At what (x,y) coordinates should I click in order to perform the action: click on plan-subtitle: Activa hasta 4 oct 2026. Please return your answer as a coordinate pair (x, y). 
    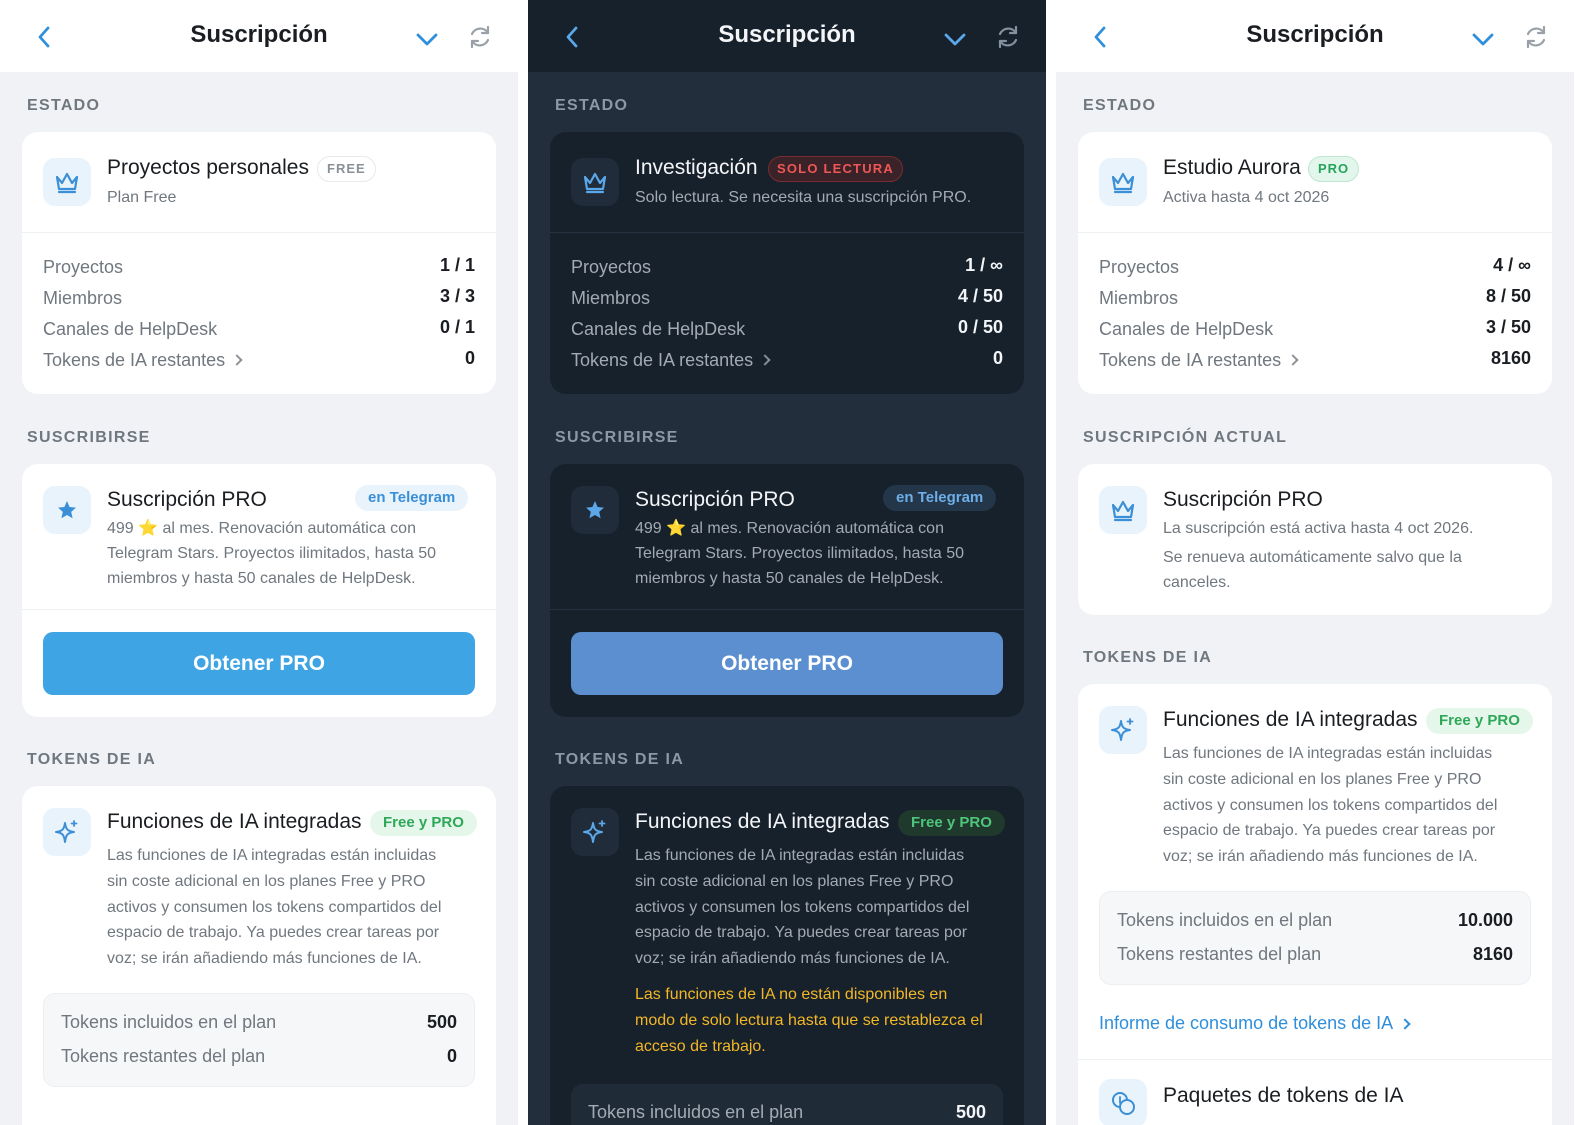
    Looking at the image, I should click on (1246, 197).